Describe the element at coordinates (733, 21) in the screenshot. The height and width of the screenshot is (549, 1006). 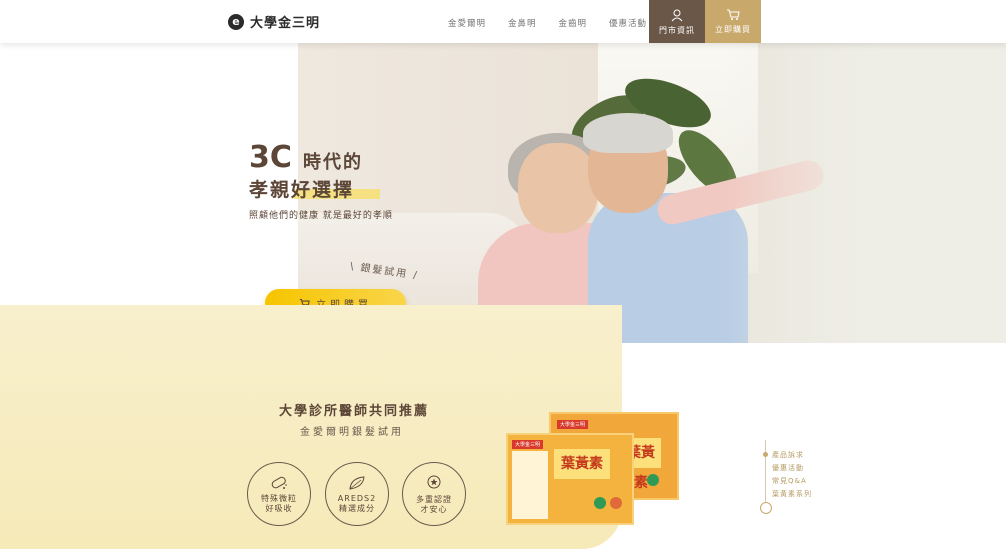
I see `buy-now-header-button: 立即購買` at that location.